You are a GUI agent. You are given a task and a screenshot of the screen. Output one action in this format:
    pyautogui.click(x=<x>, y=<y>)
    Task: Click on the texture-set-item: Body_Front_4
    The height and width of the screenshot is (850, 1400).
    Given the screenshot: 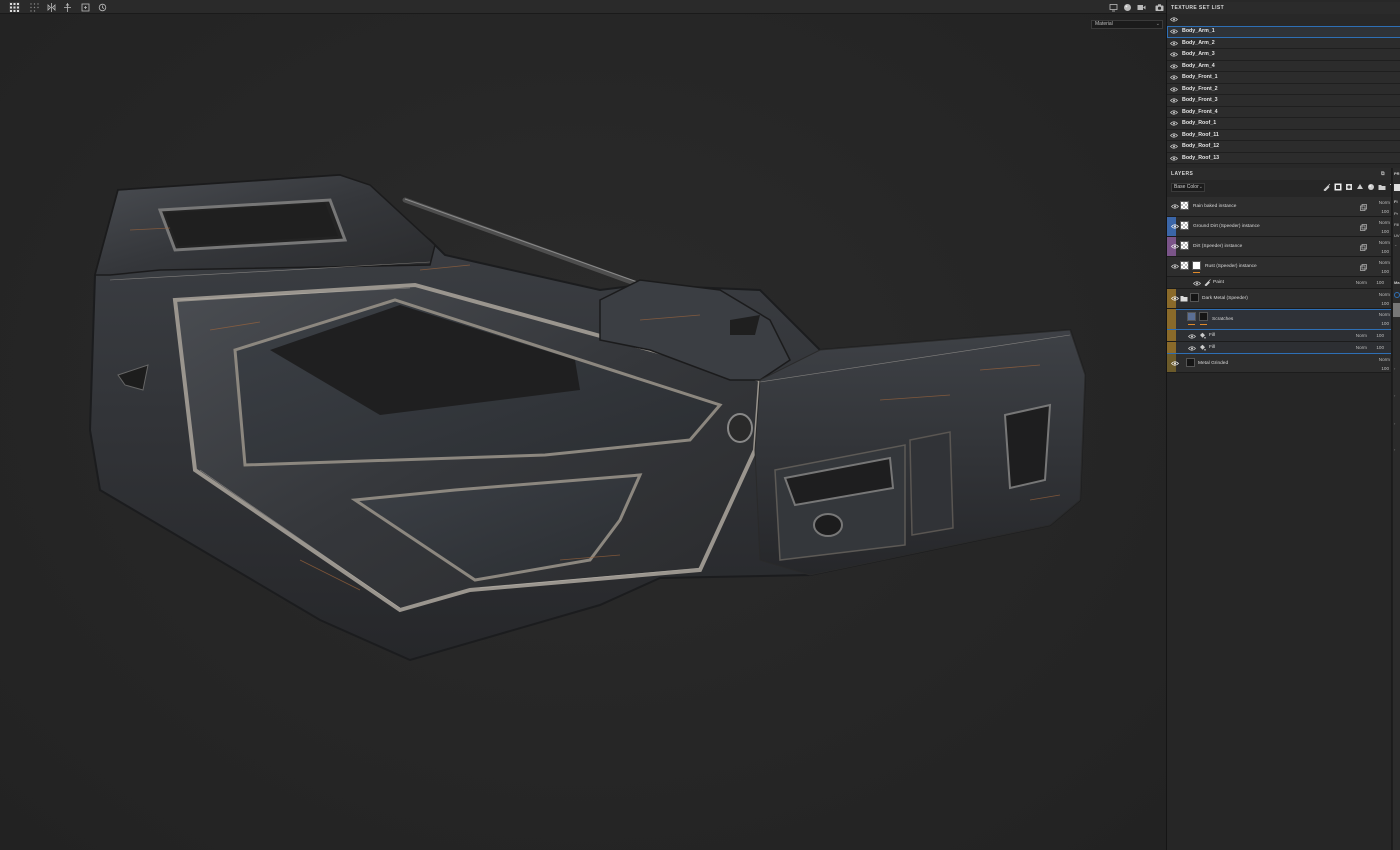 What is the action you would take?
    pyautogui.click(x=1283, y=112)
    